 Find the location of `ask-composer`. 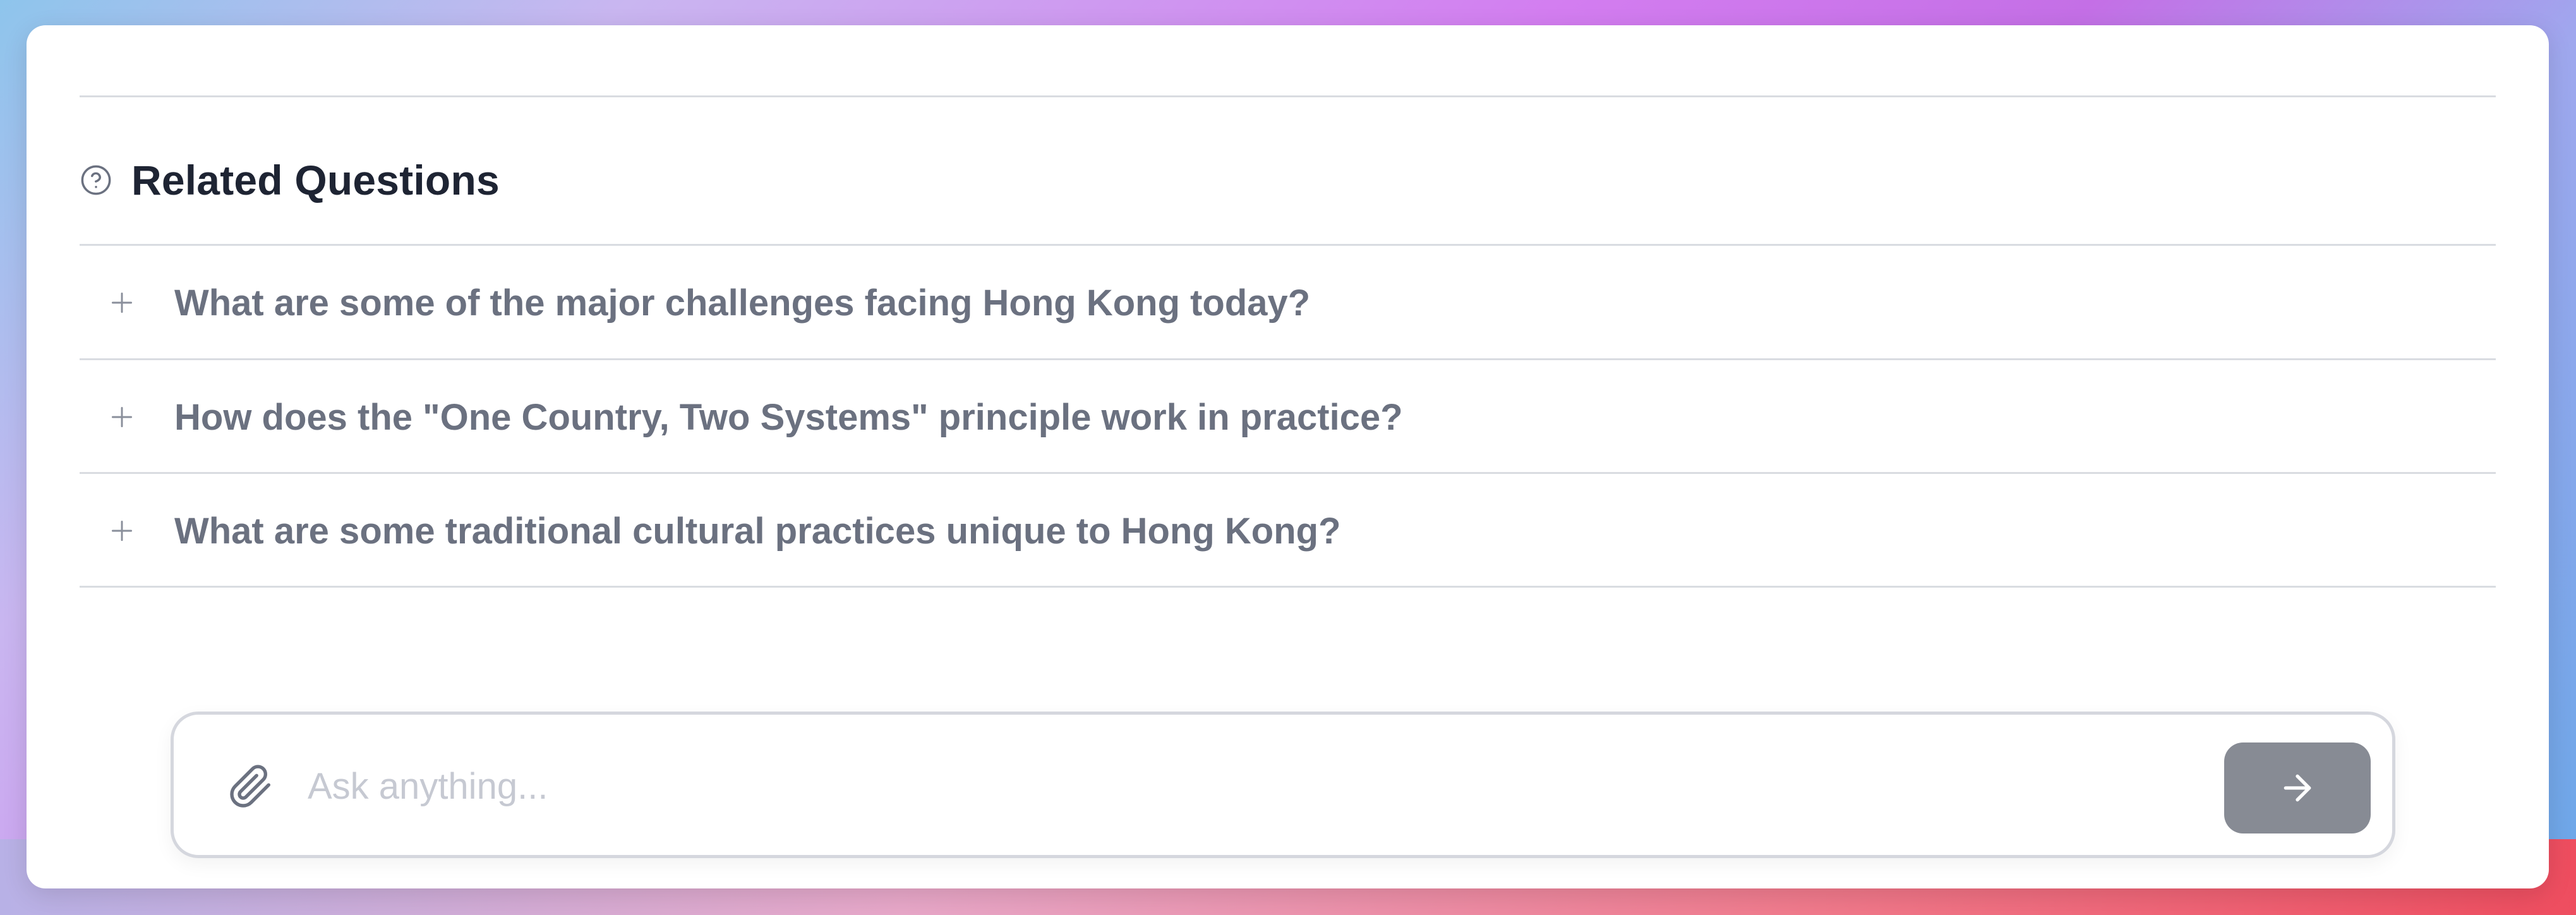

ask-composer is located at coordinates (1283, 785).